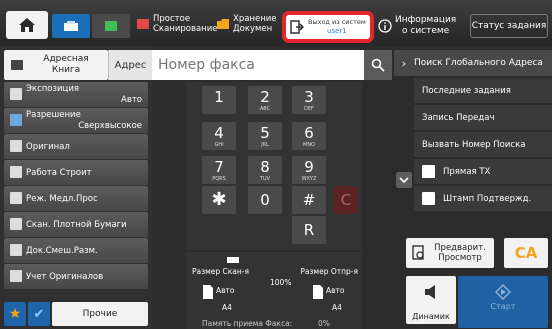 The height and width of the screenshot is (329, 552). I want to click on address-label: Адрес, so click(130, 65).